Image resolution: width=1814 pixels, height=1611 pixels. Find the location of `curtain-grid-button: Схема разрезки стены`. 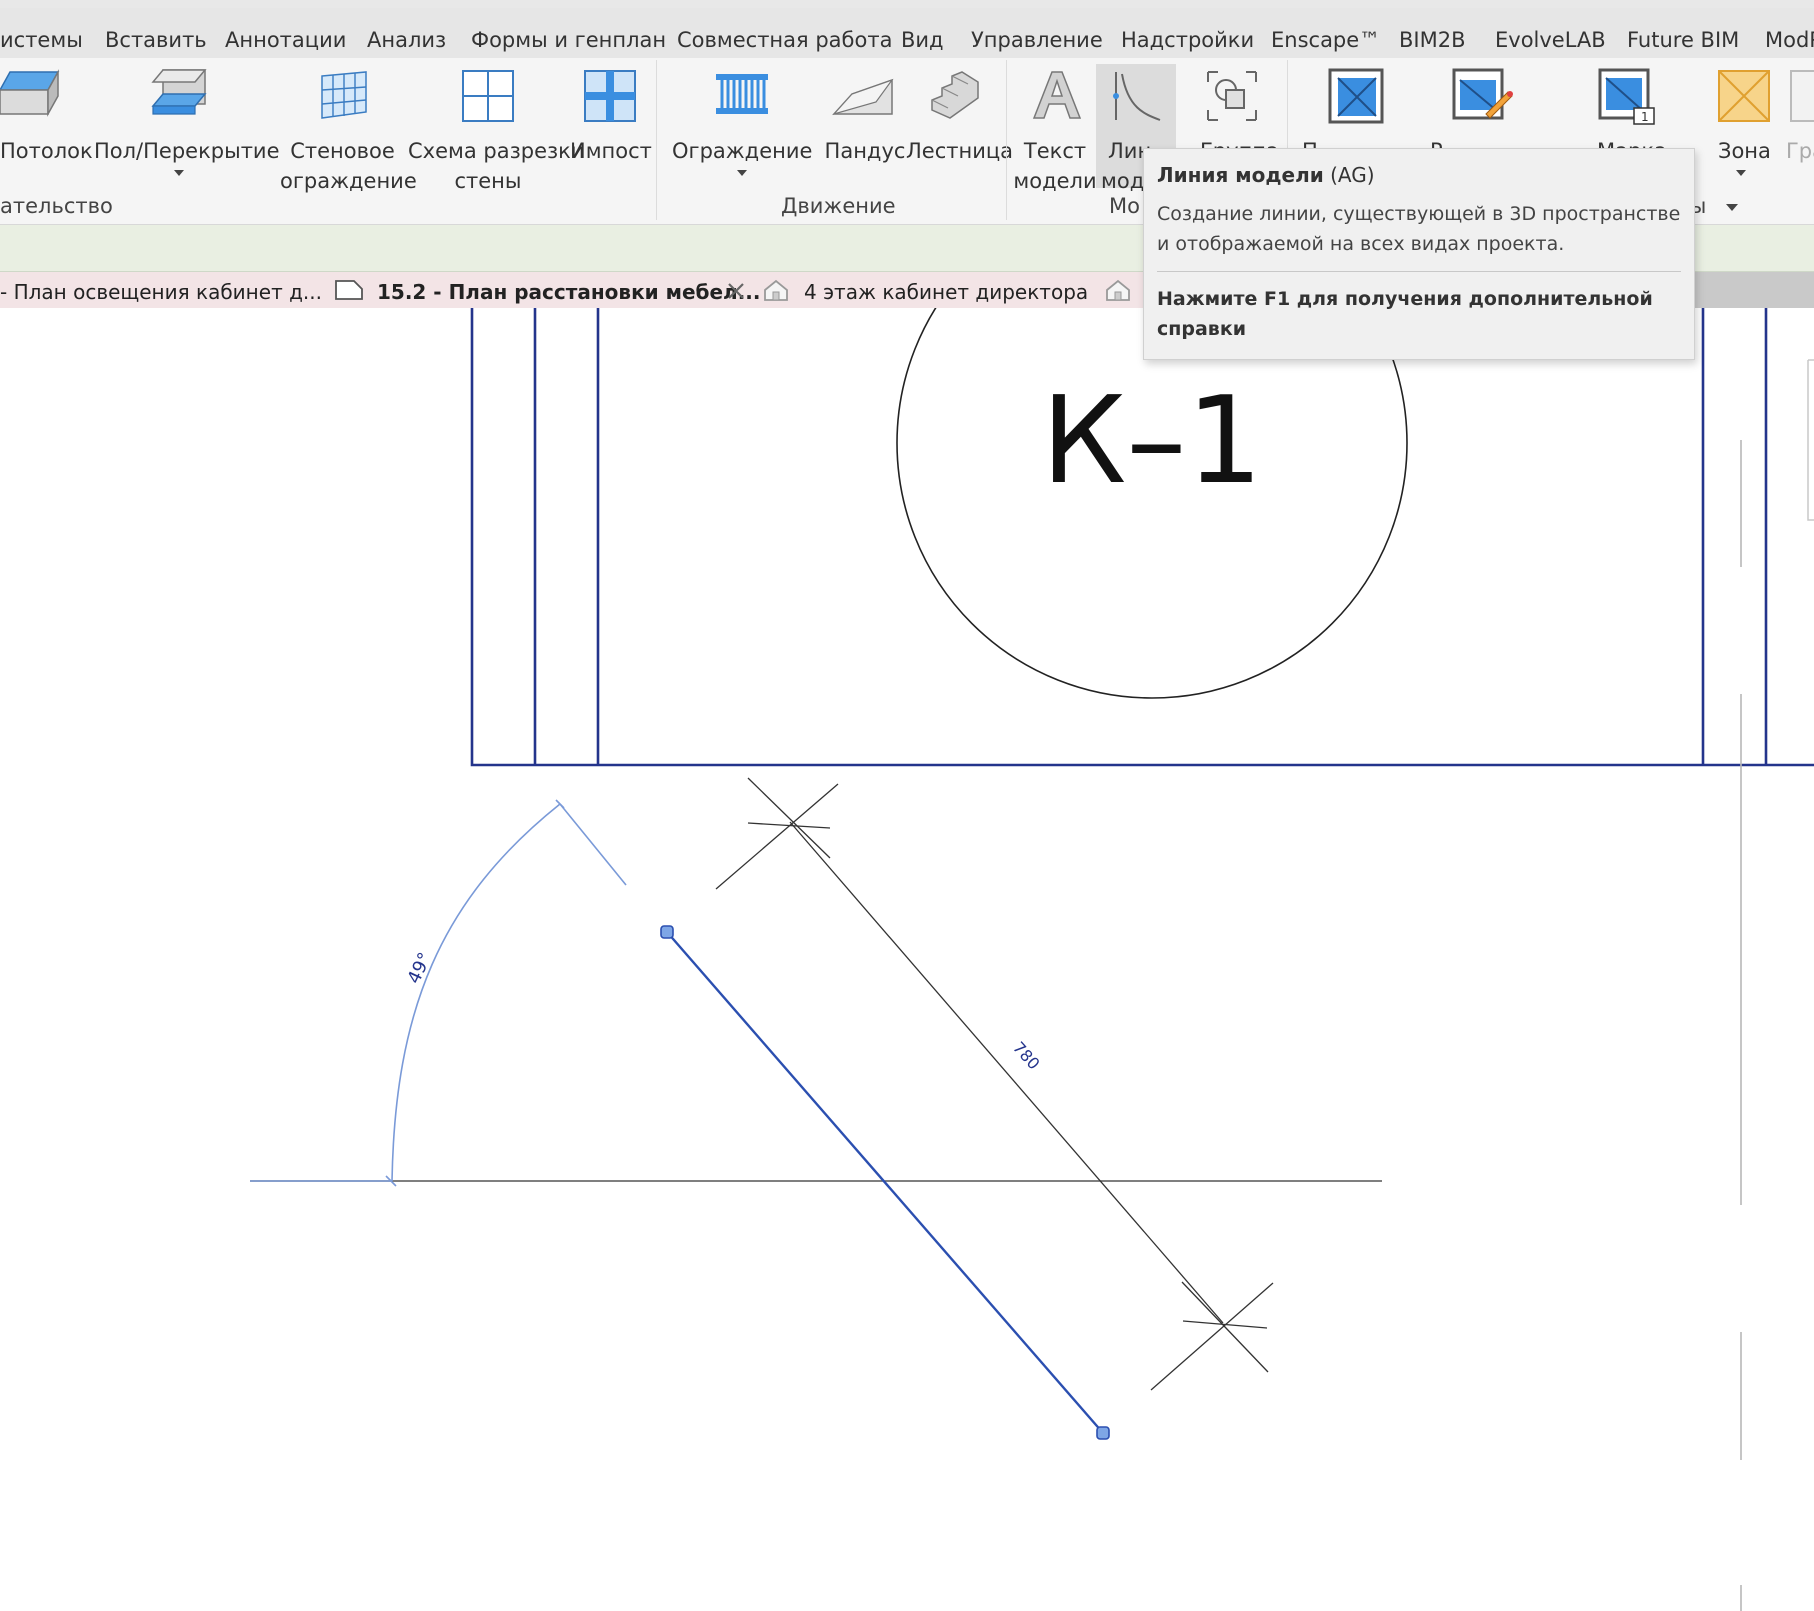

curtain-grid-button: Схема разрезки стены is located at coordinates (496, 129).